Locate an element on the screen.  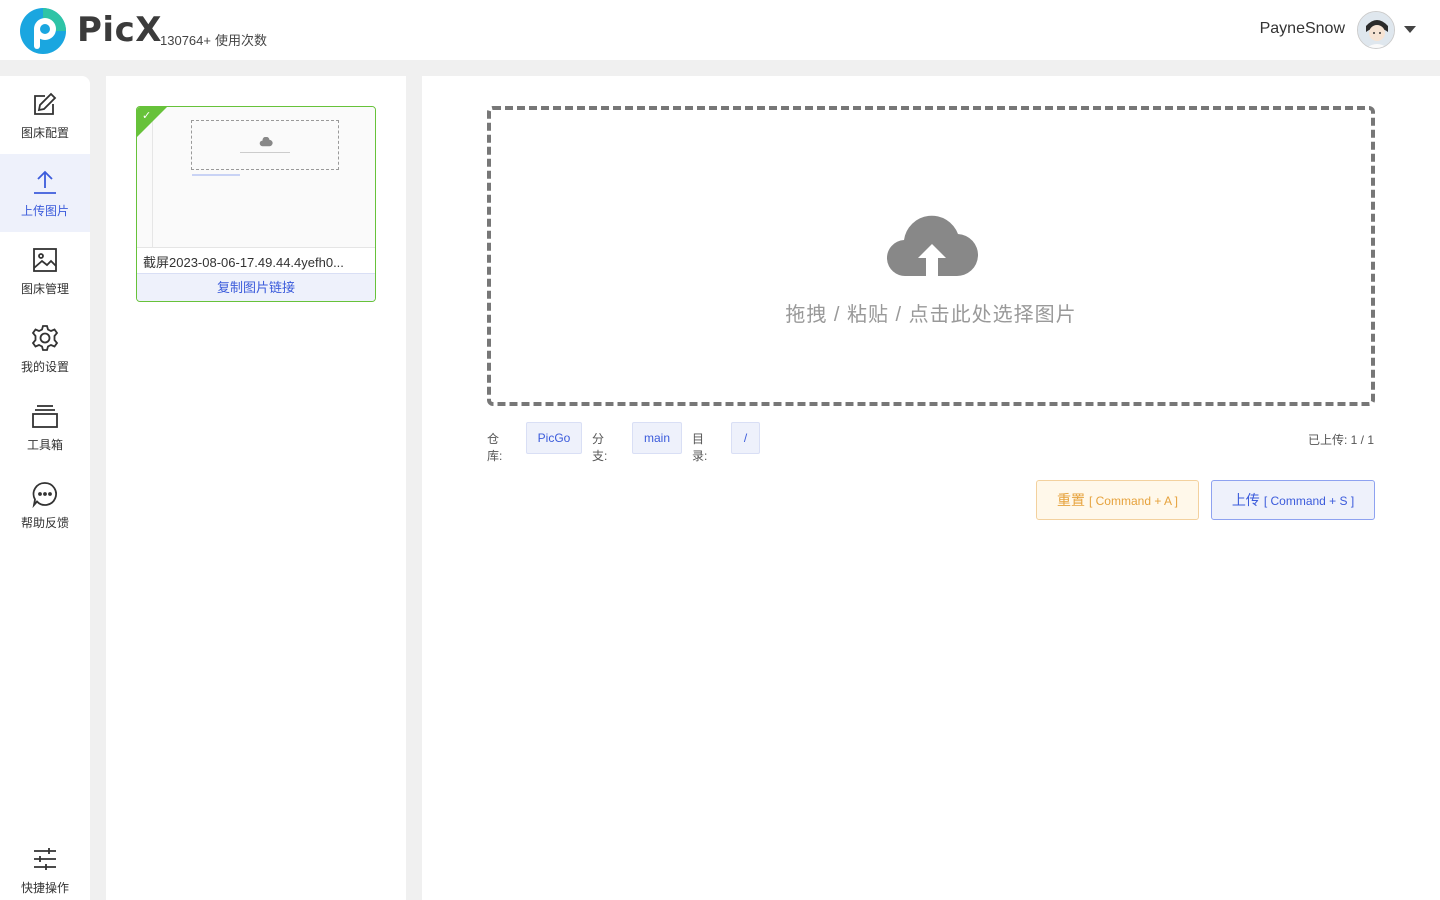
chat-icon is located at coordinates (44, 494).